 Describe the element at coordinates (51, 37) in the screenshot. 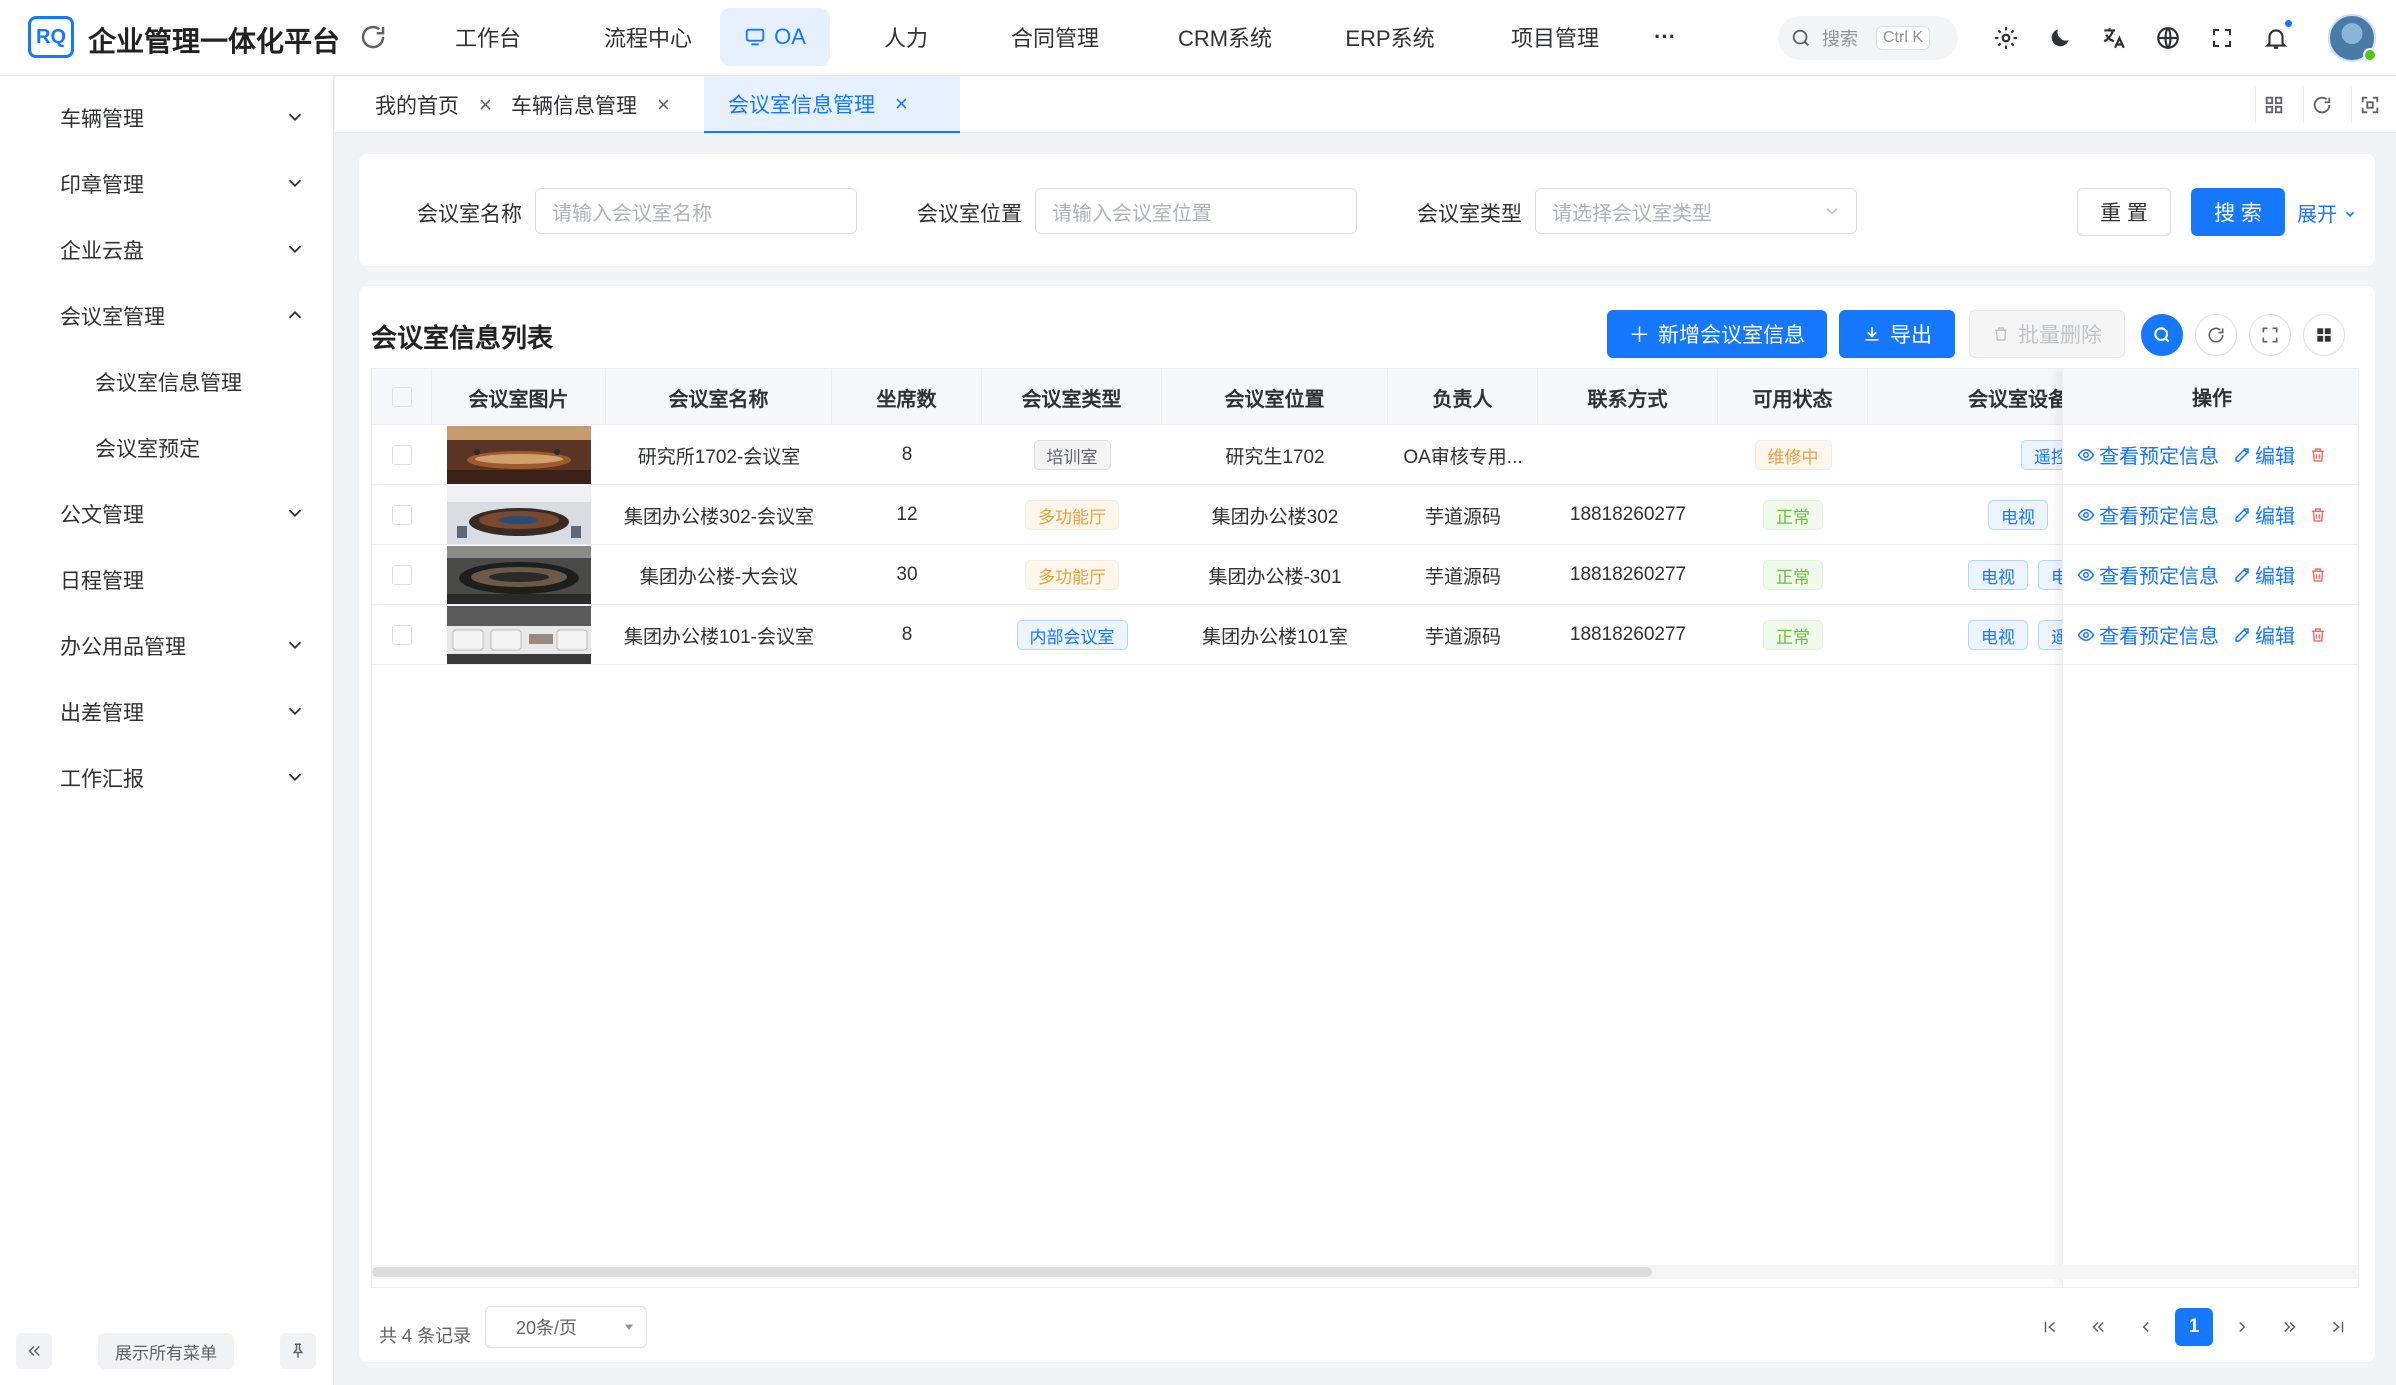

I see `app-logo: RQ` at that location.